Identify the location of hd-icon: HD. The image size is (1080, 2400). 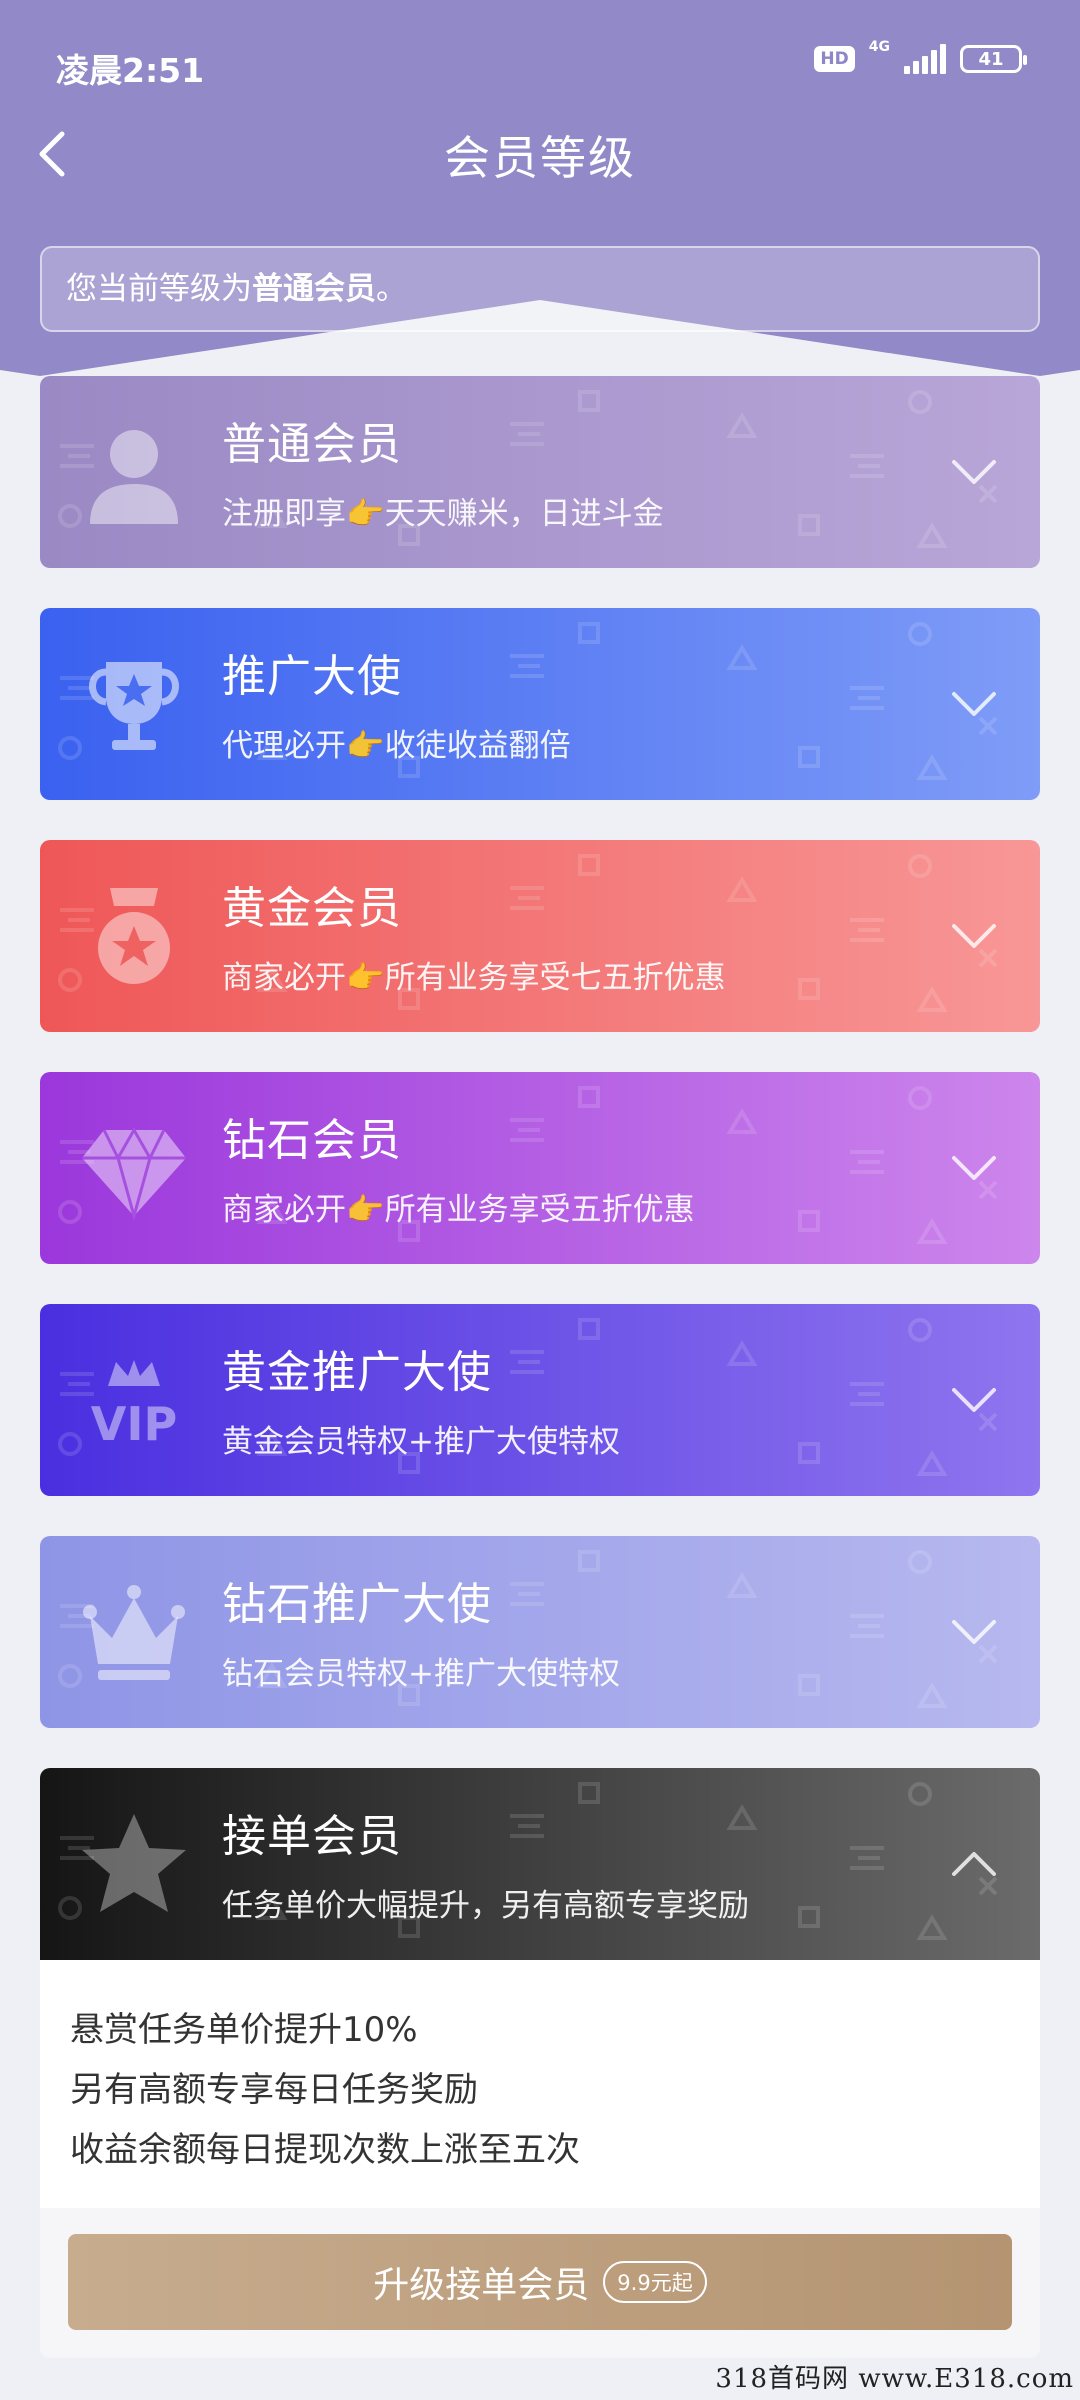
(834, 59).